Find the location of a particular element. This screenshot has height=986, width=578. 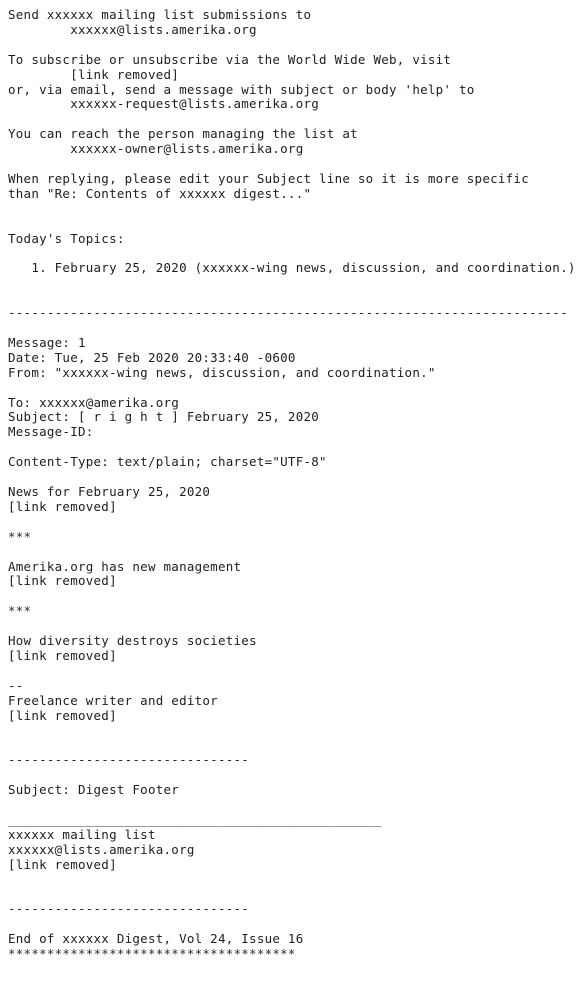

text-line: Date: Tue, 25 Feb 2020 20:33:40 -0600 is located at coordinates (152, 357).